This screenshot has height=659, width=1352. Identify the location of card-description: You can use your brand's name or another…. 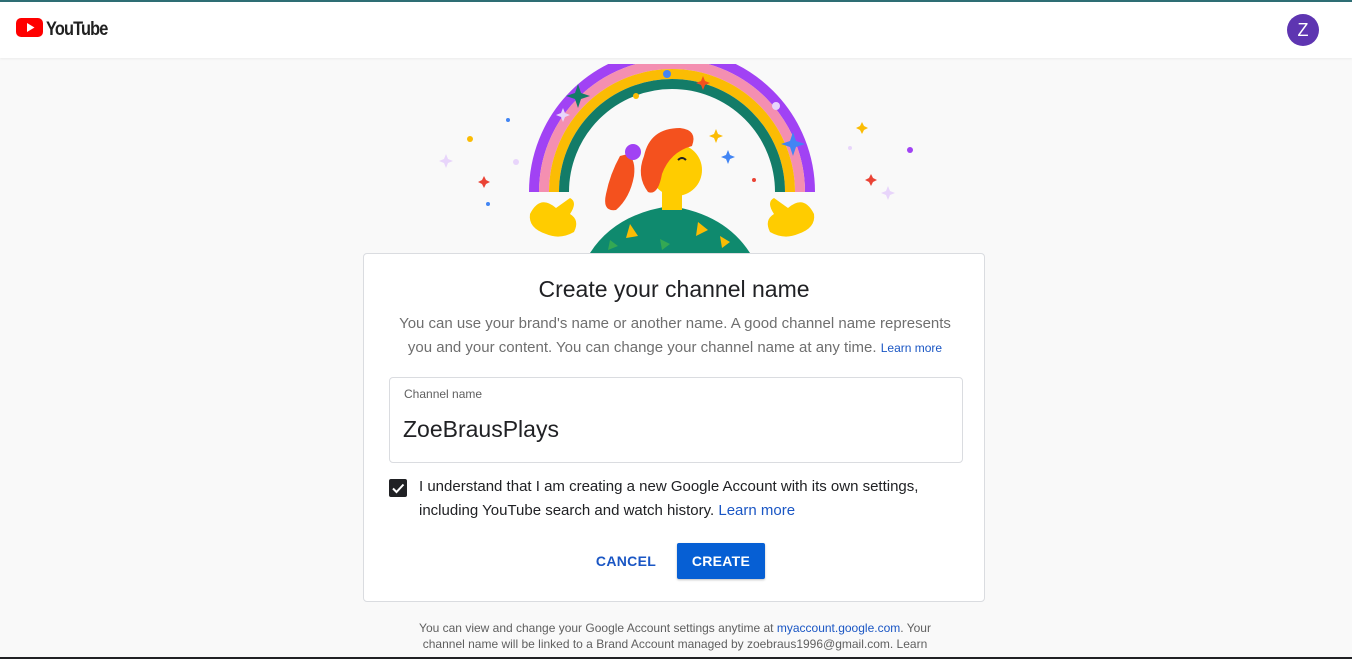
(675, 336).